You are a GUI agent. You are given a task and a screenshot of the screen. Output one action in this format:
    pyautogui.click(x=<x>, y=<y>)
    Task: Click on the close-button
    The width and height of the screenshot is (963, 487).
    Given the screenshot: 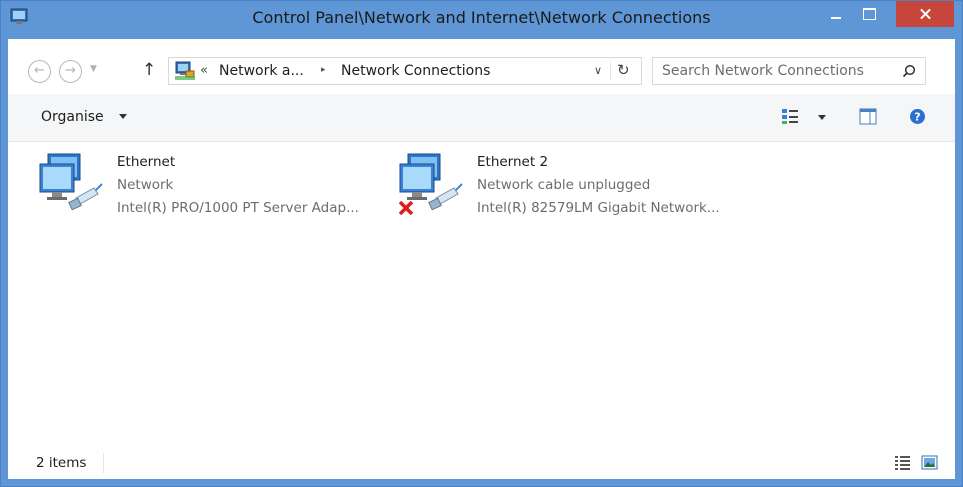 What is the action you would take?
    pyautogui.click(x=925, y=14)
    